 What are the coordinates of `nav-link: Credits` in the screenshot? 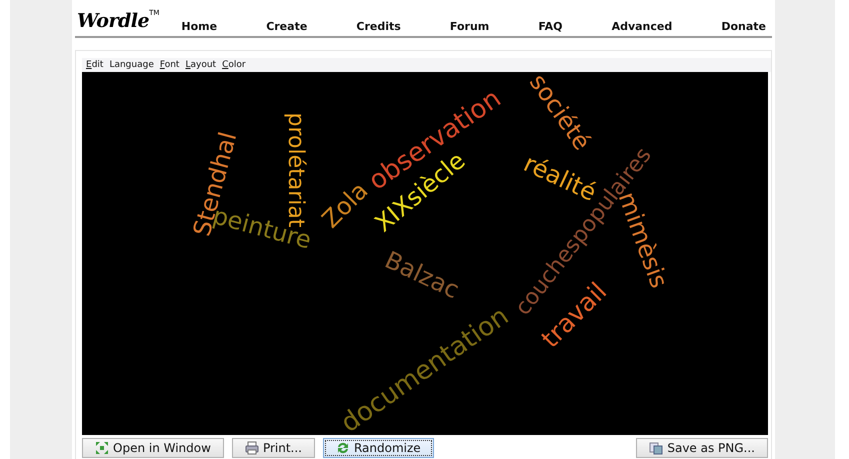 It's located at (378, 28).